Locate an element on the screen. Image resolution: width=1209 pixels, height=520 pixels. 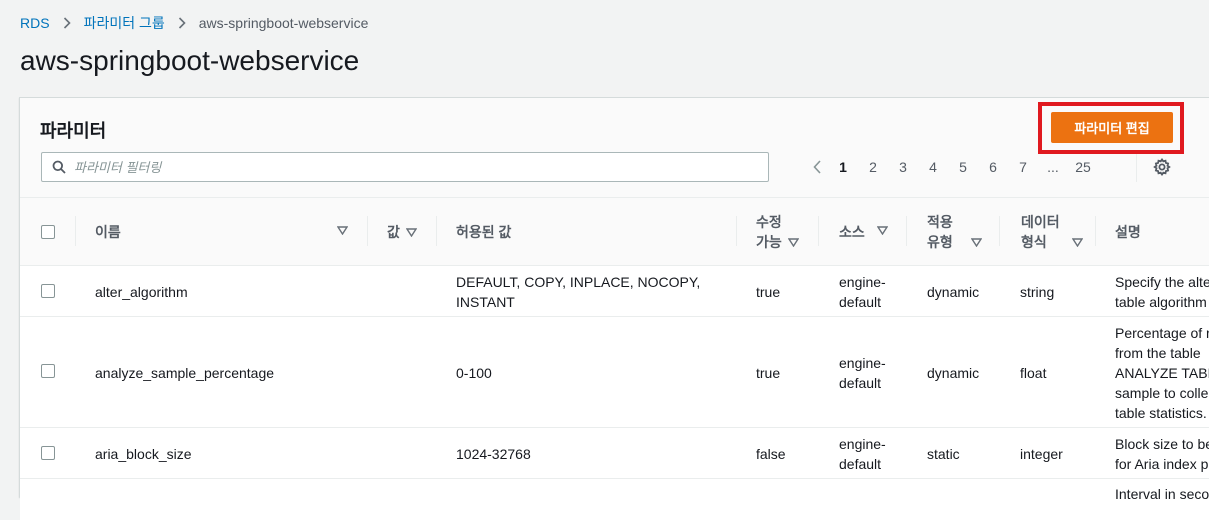
allowed-values-line2: INSTANT is located at coordinates (485, 302).